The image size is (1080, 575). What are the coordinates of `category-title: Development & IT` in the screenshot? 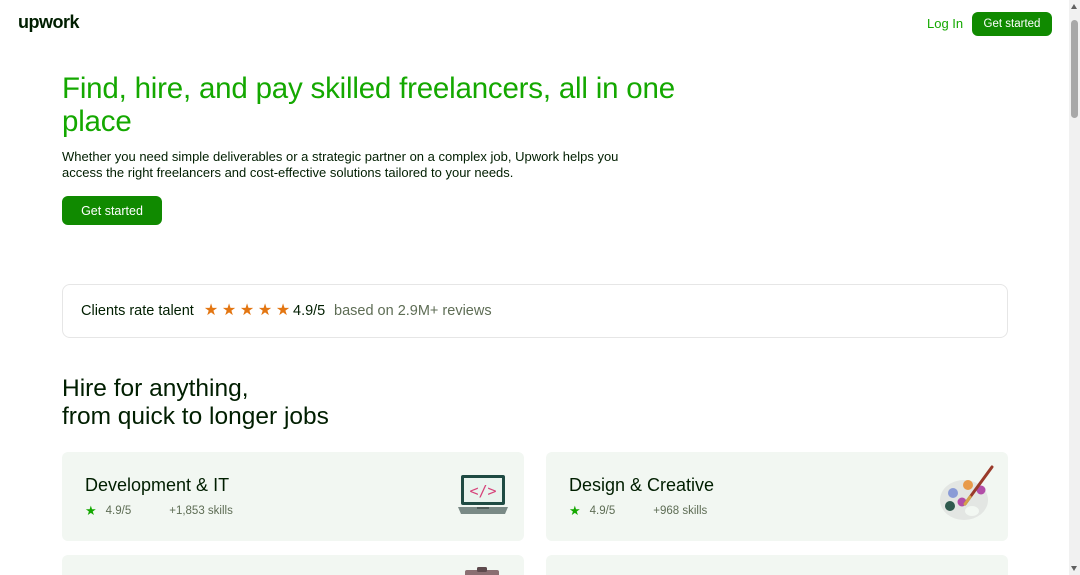 It's located at (157, 485).